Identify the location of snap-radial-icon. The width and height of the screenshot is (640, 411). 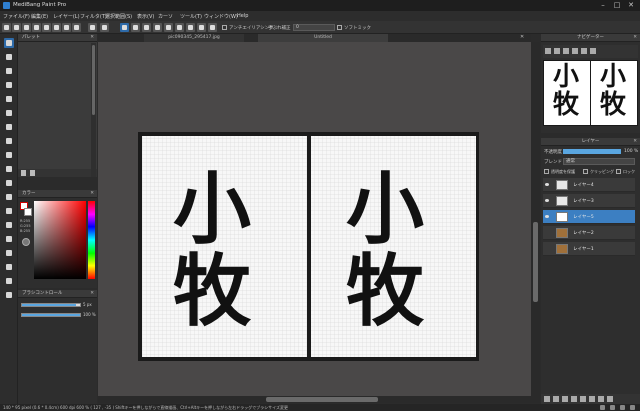
(168, 27).